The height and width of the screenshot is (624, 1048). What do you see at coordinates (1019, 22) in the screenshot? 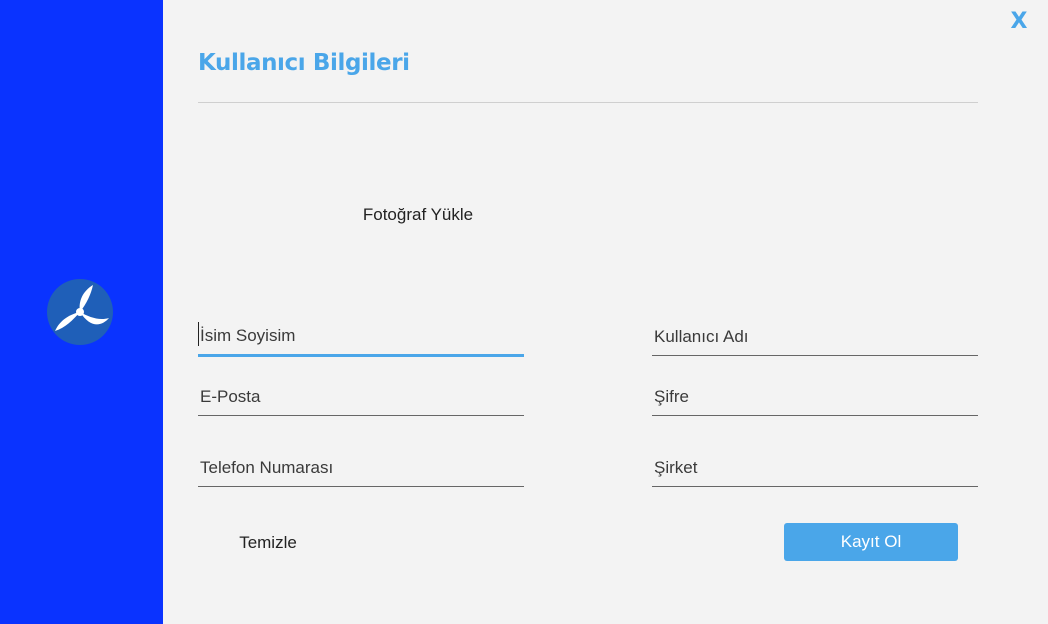
I see `close-button: X` at bounding box center [1019, 22].